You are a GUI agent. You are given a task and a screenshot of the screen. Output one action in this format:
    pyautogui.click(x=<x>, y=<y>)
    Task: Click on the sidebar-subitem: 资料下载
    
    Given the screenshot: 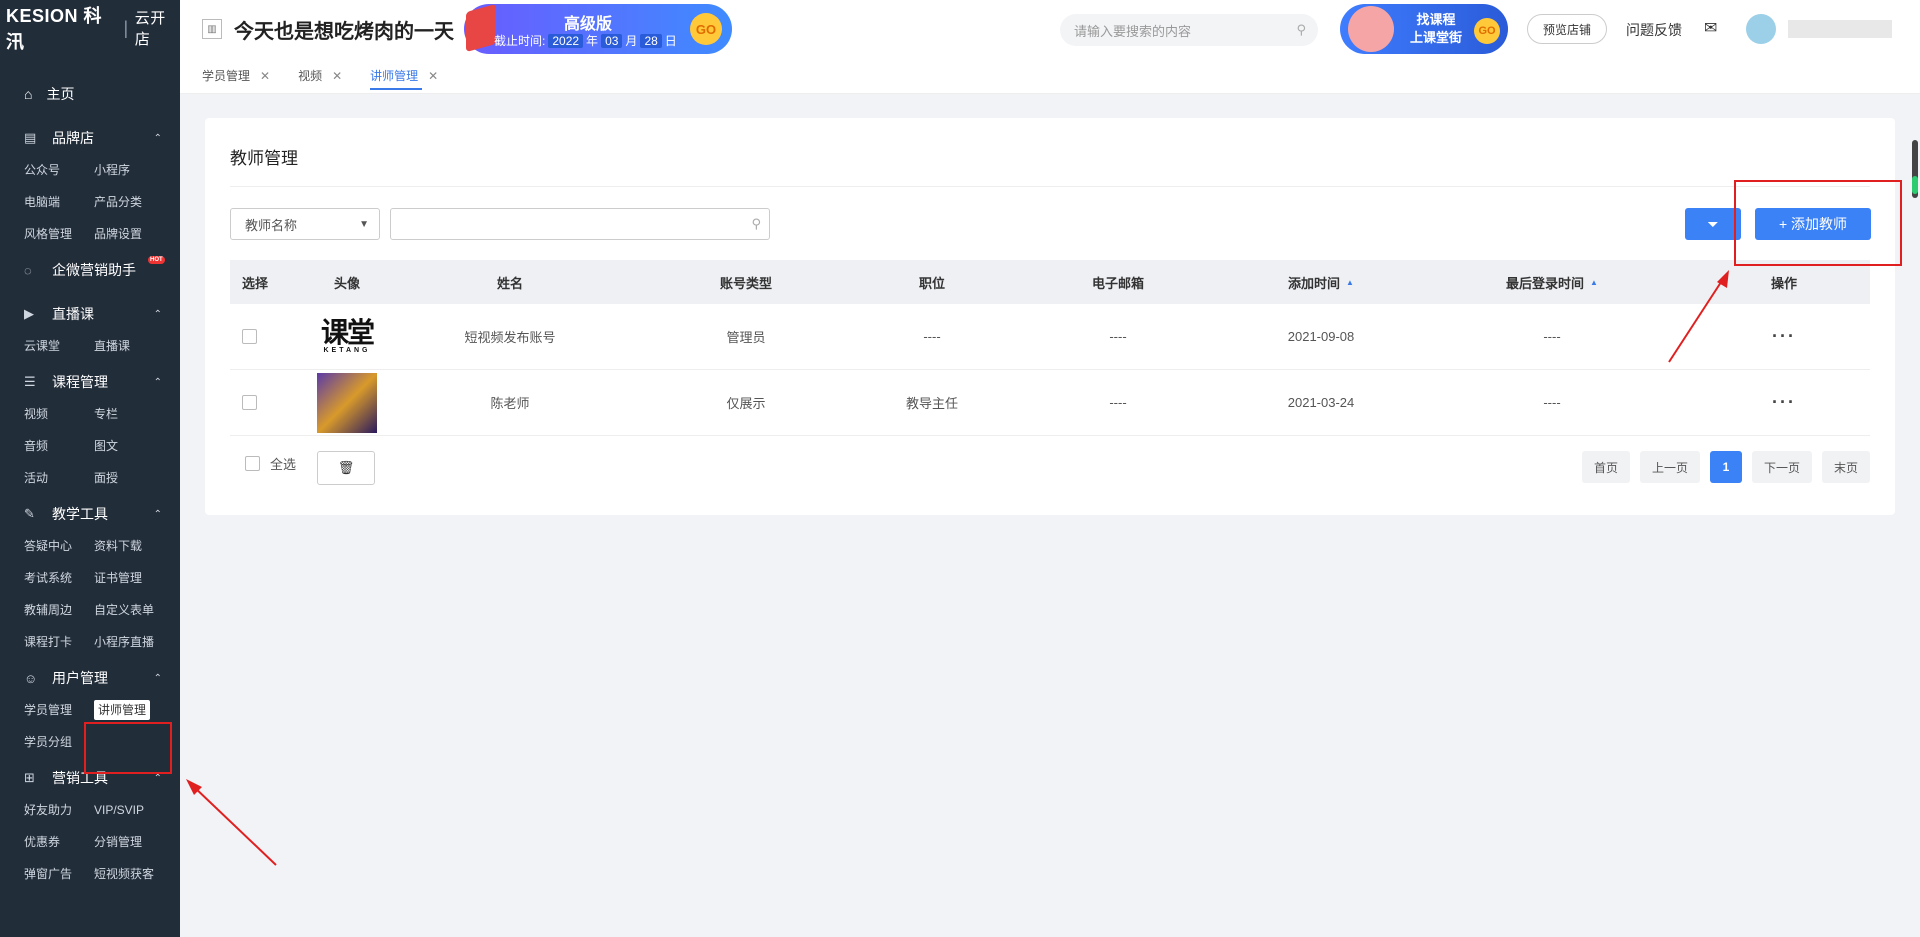 What is the action you would take?
    pyautogui.click(x=139, y=546)
    